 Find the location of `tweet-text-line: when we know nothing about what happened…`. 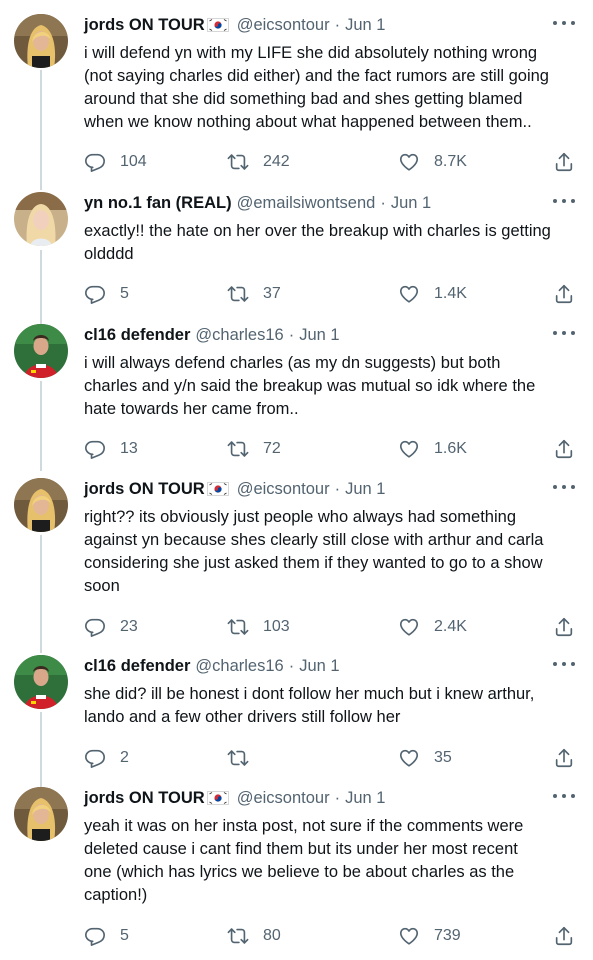

tweet-text-line: when we know nothing about what happened… is located at coordinates (308, 122).